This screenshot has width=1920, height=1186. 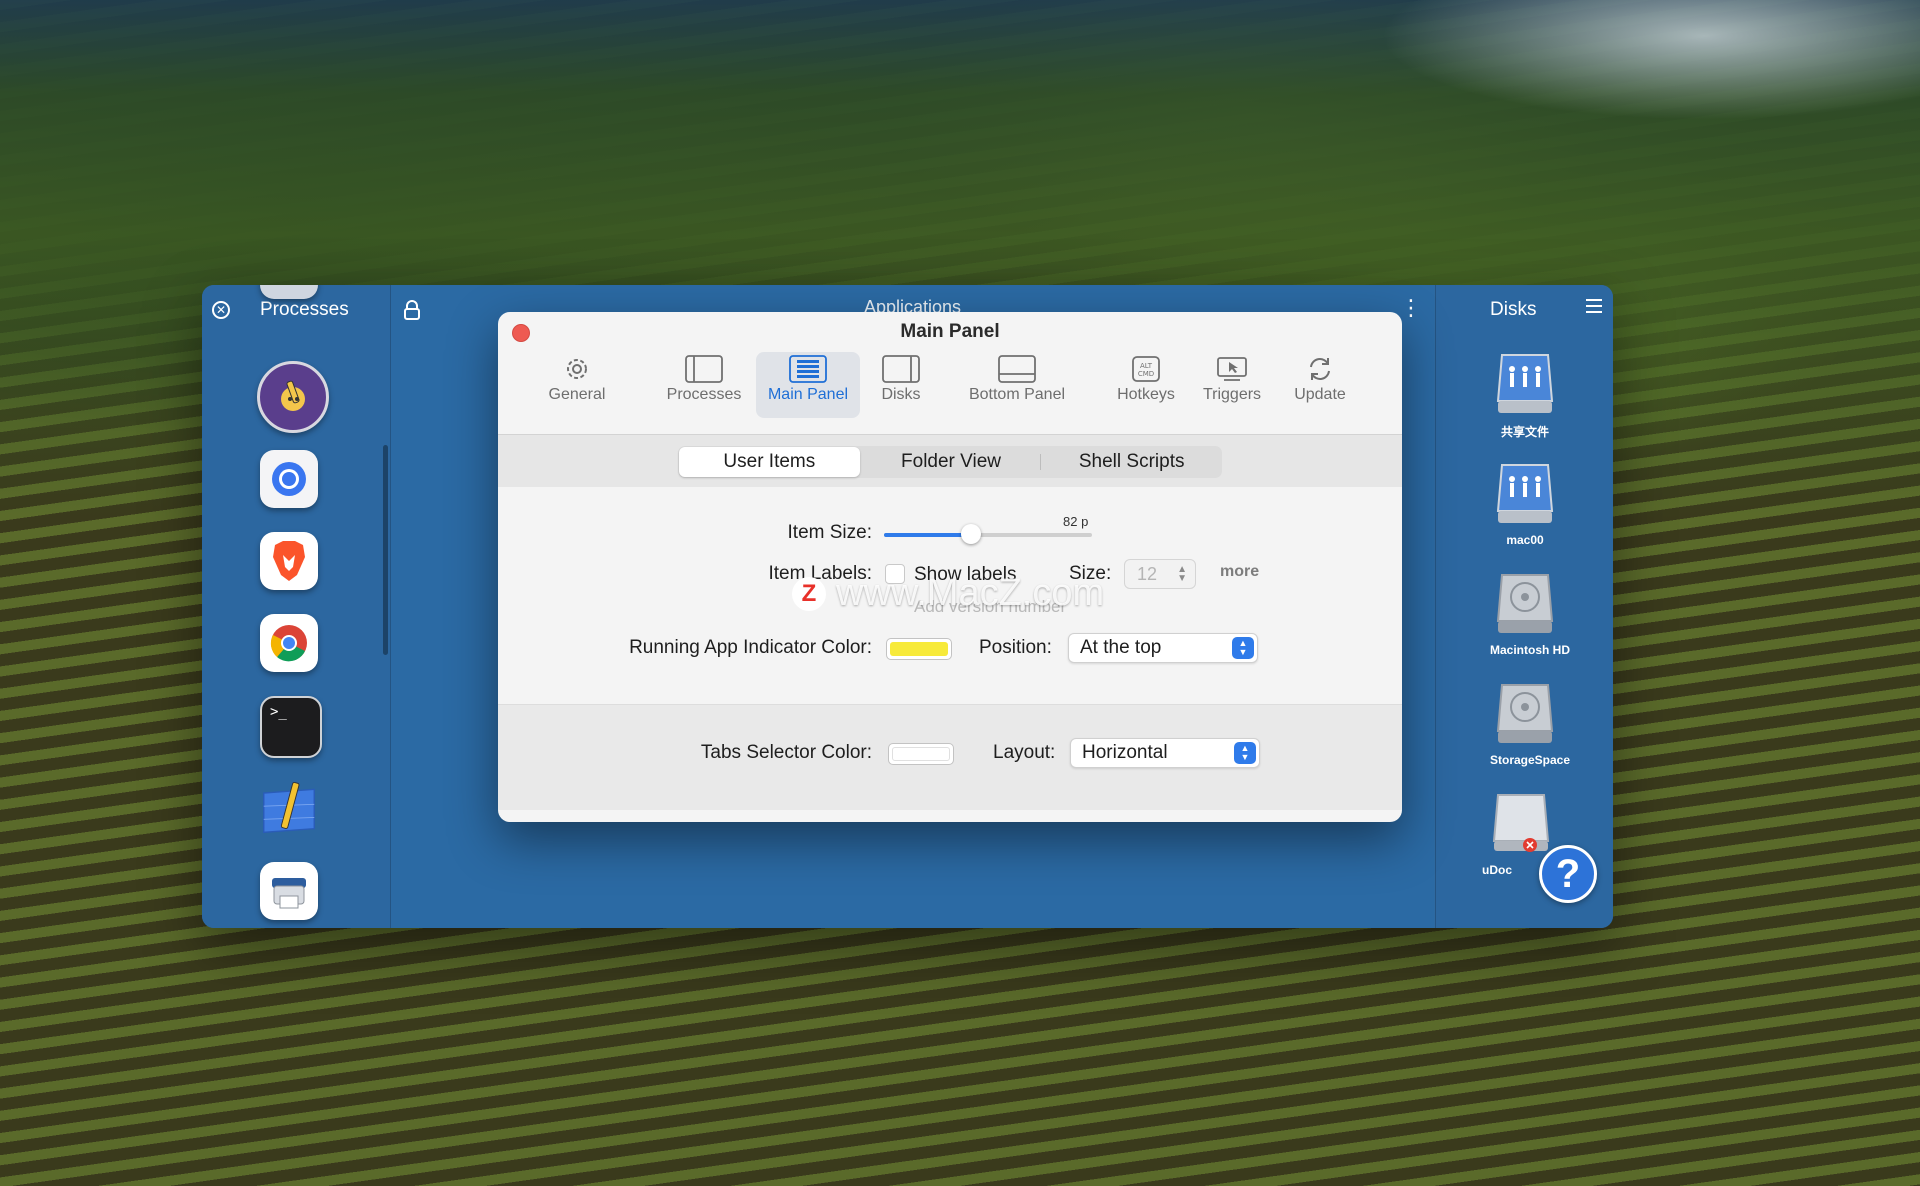 I want to click on item-size-value: 82 p, so click(x=1076, y=521).